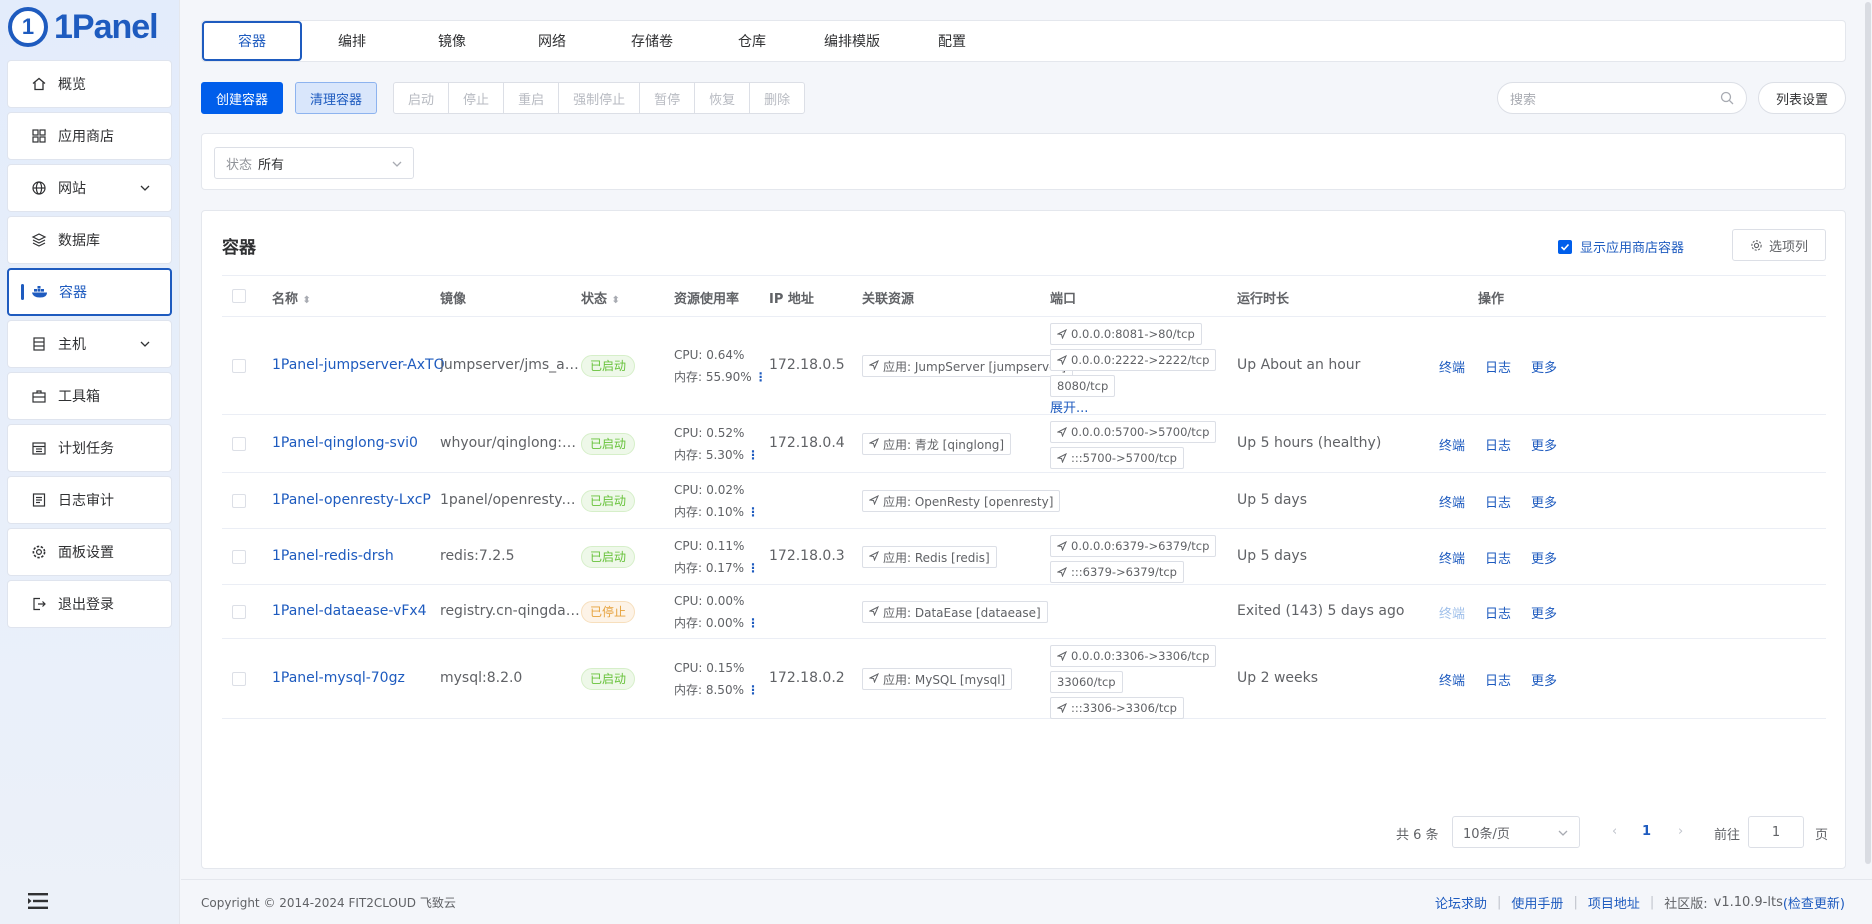  Describe the element at coordinates (937, 679) in the screenshot. I see `associated-resource: 应用: MySQL [mysql]` at that location.